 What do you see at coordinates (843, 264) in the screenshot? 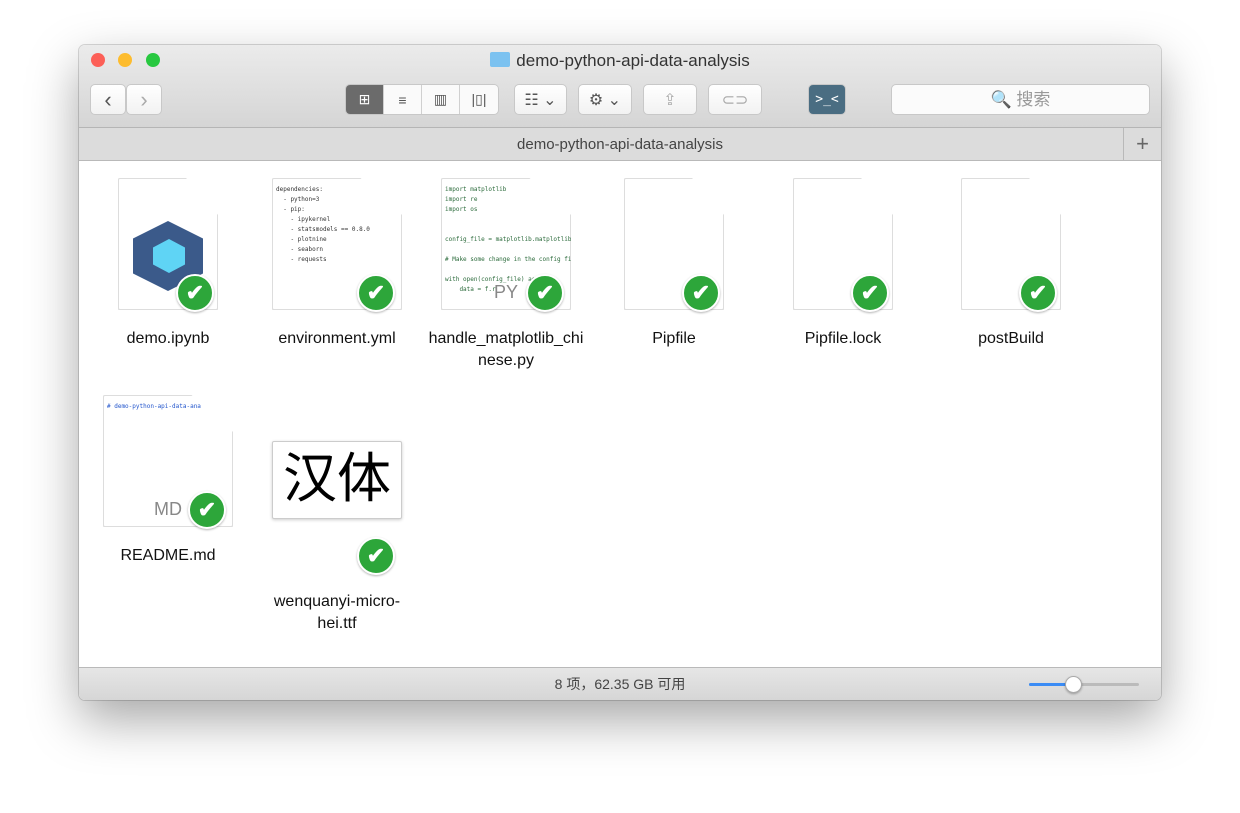
I see `file-item: ✔ Pipfile.lock` at bounding box center [843, 264].